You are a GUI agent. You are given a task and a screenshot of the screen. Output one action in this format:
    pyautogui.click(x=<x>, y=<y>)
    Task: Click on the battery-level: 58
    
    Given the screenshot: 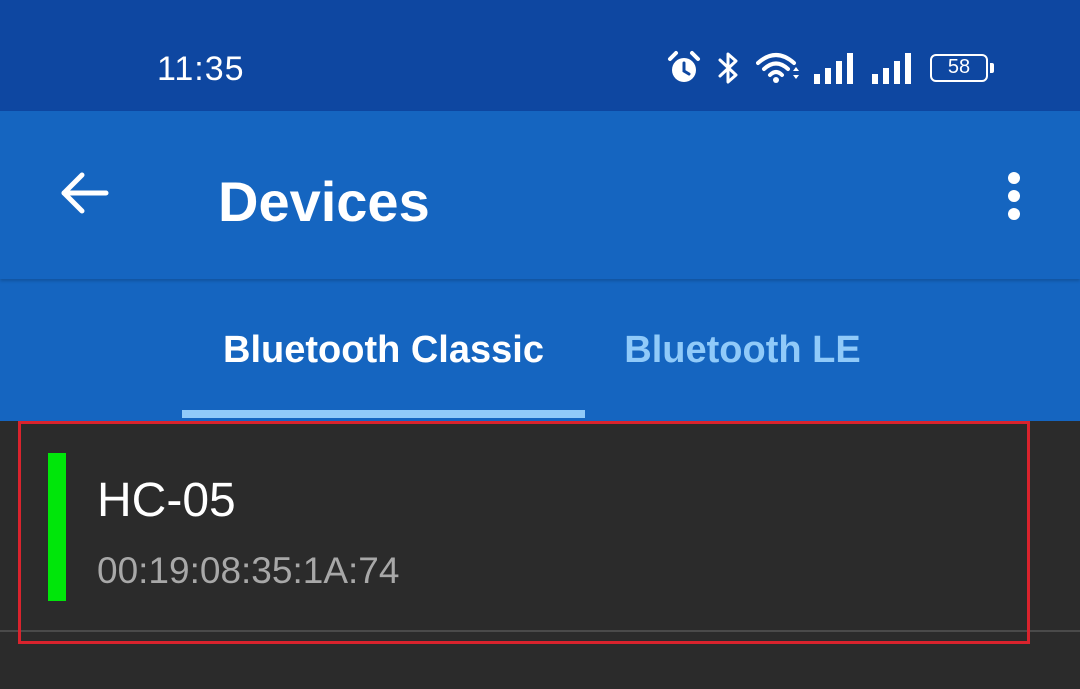 What is the action you would take?
    pyautogui.click(x=959, y=68)
    